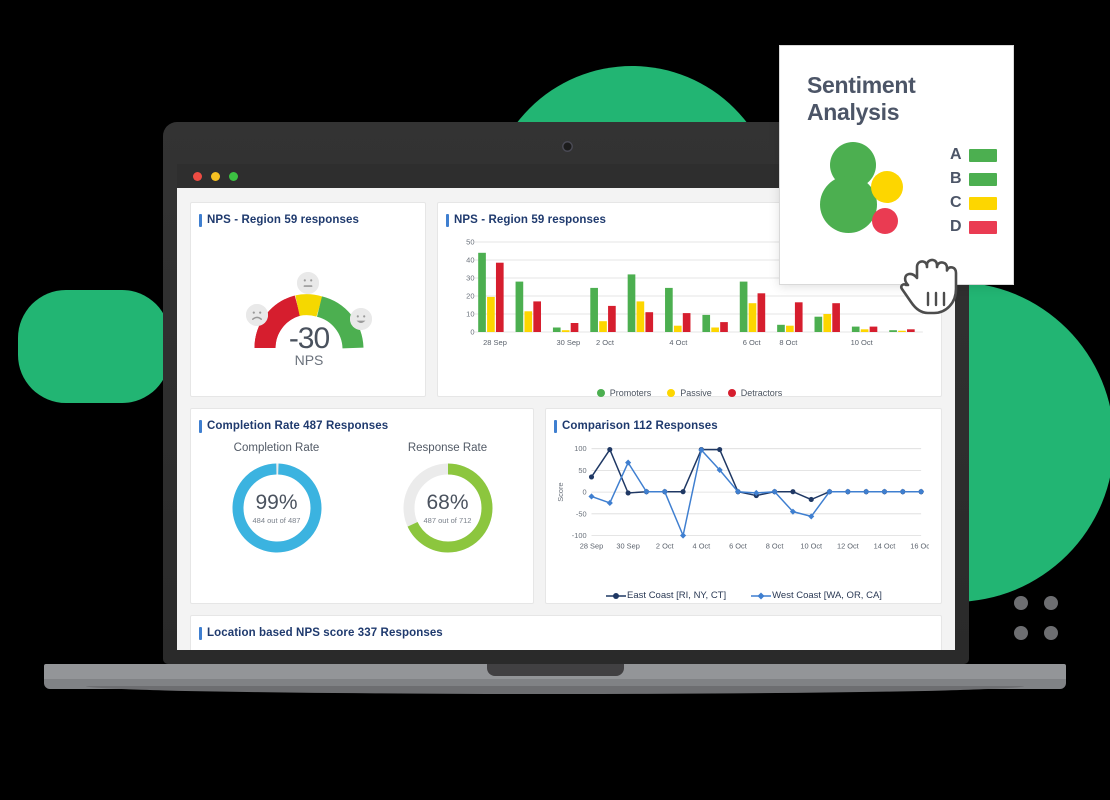  What do you see at coordinates (853, 112) in the screenshot?
I see `sentiment-title-line2: Analysis` at bounding box center [853, 112].